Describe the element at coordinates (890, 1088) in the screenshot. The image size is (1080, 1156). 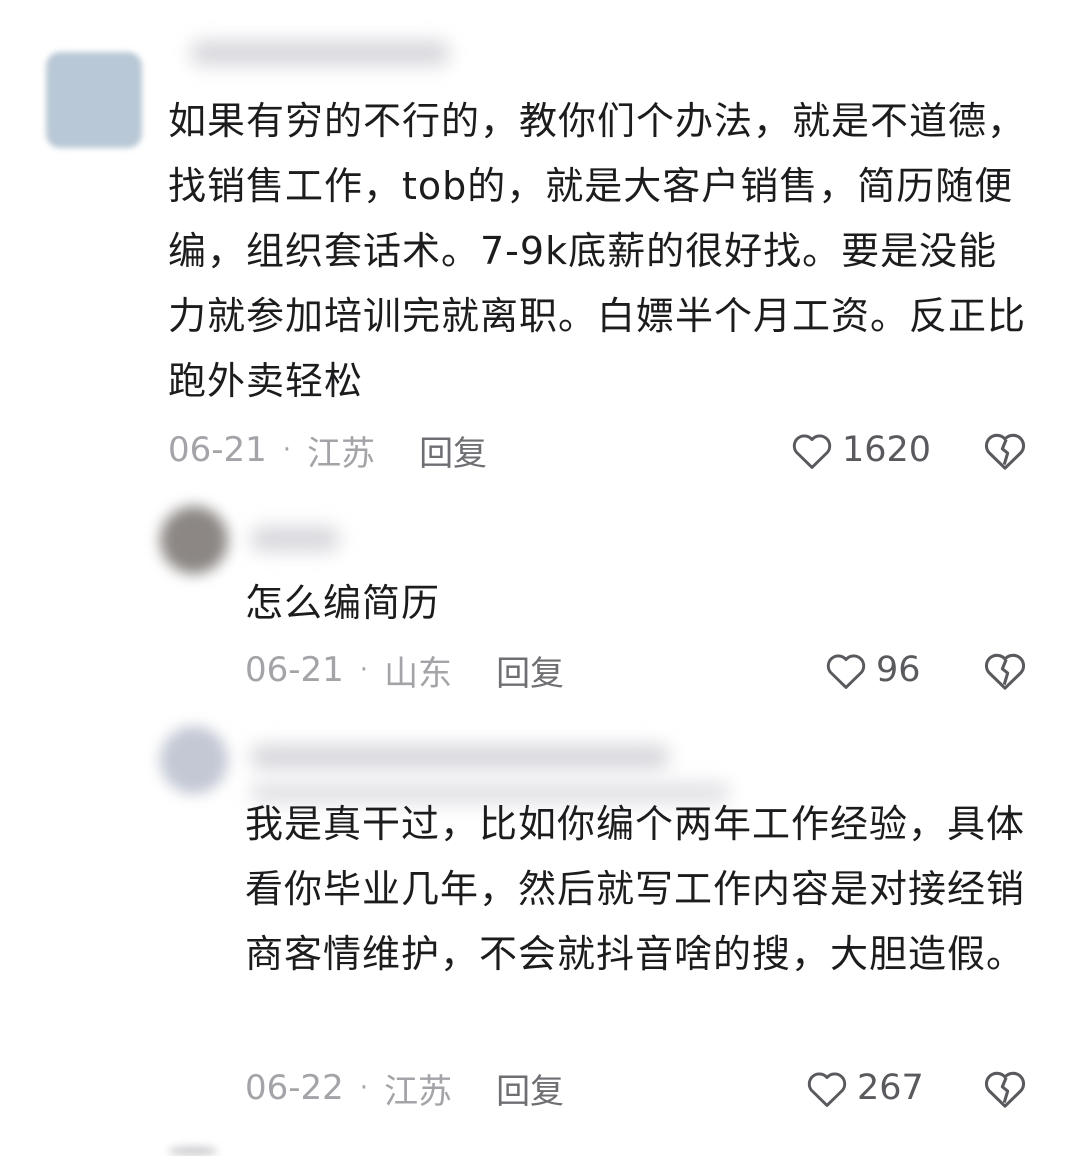
I see `like-count: 267` at that location.